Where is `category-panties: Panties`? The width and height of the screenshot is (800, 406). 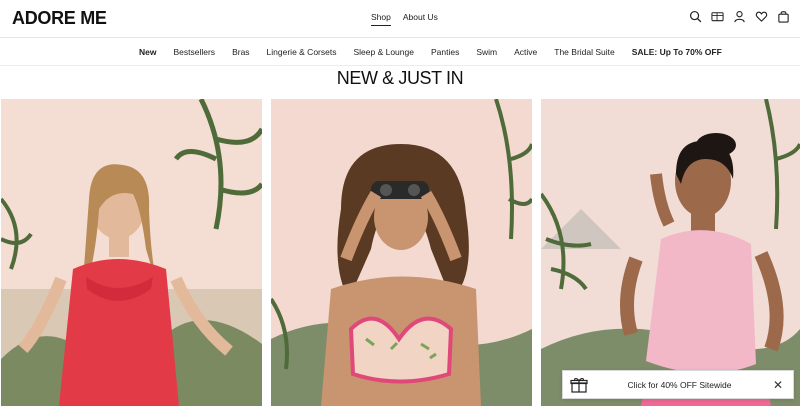 category-panties: Panties is located at coordinates (445, 52).